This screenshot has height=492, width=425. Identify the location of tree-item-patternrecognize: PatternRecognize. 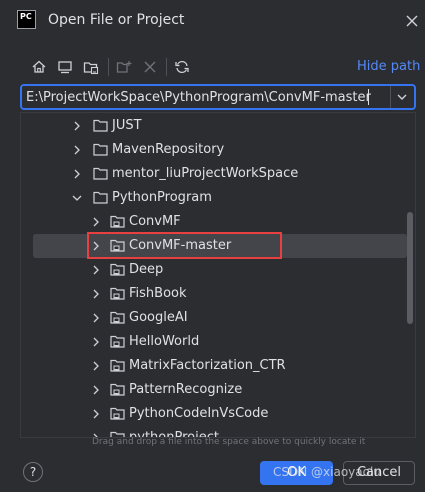
(214, 390).